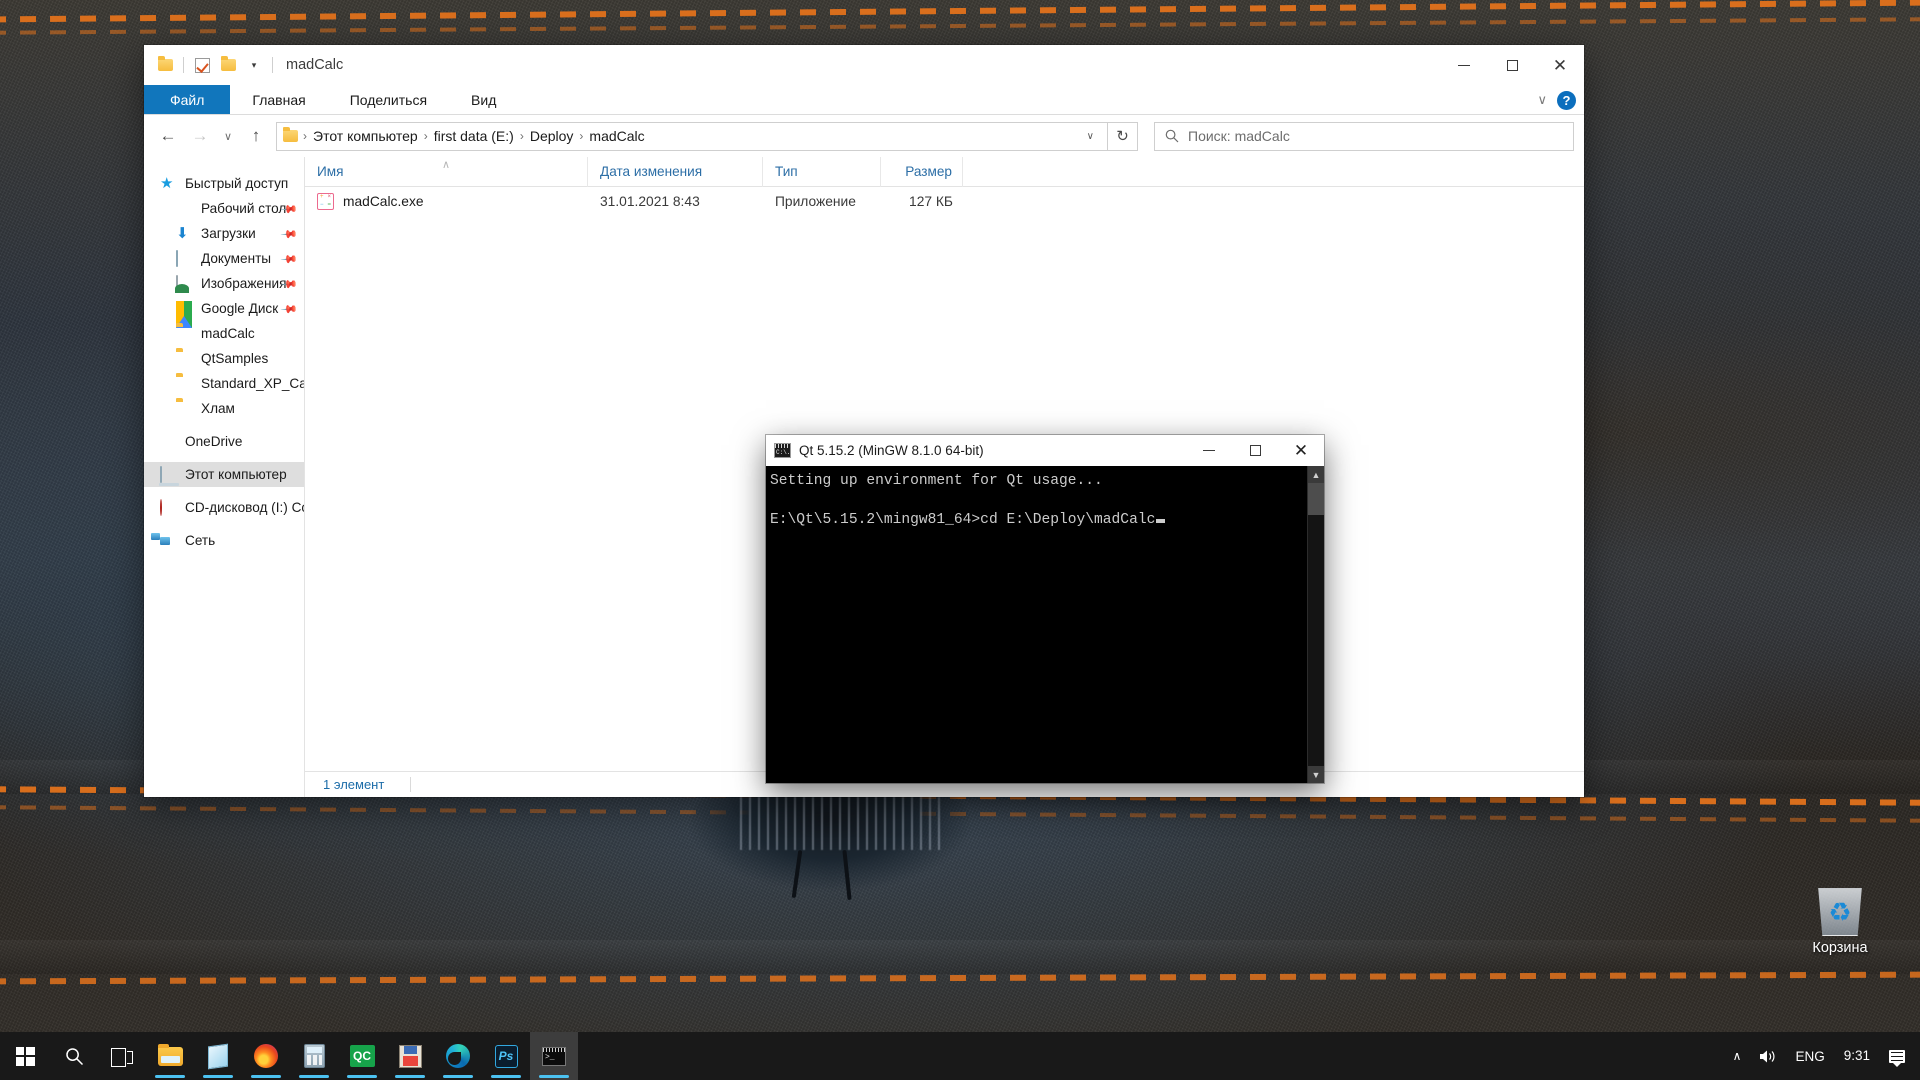 This screenshot has width=1920, height=1080. Describe the element at coordinates (474, 136) in the screenshot. I see `breadcrumb-item-drive: first data (E:)` at that location.